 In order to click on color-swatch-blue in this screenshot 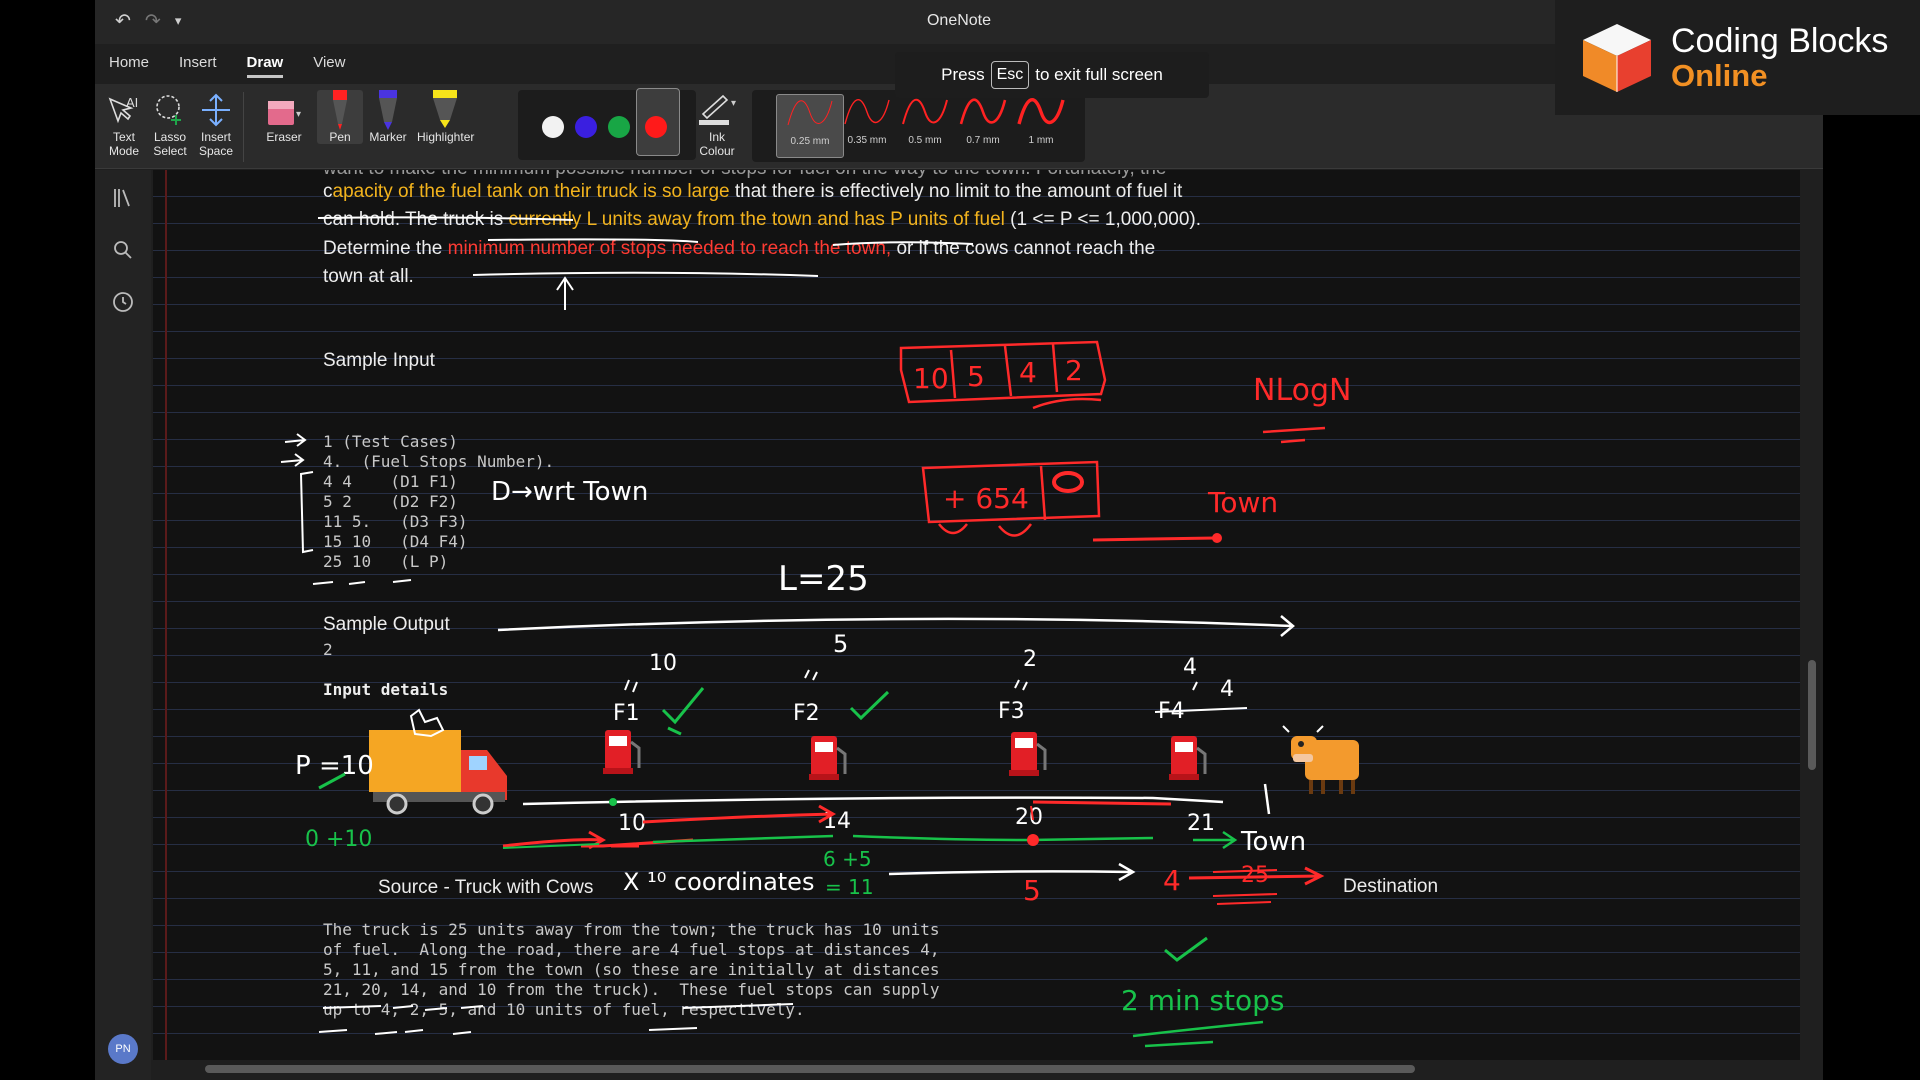, I will do `click(586, 127)`.